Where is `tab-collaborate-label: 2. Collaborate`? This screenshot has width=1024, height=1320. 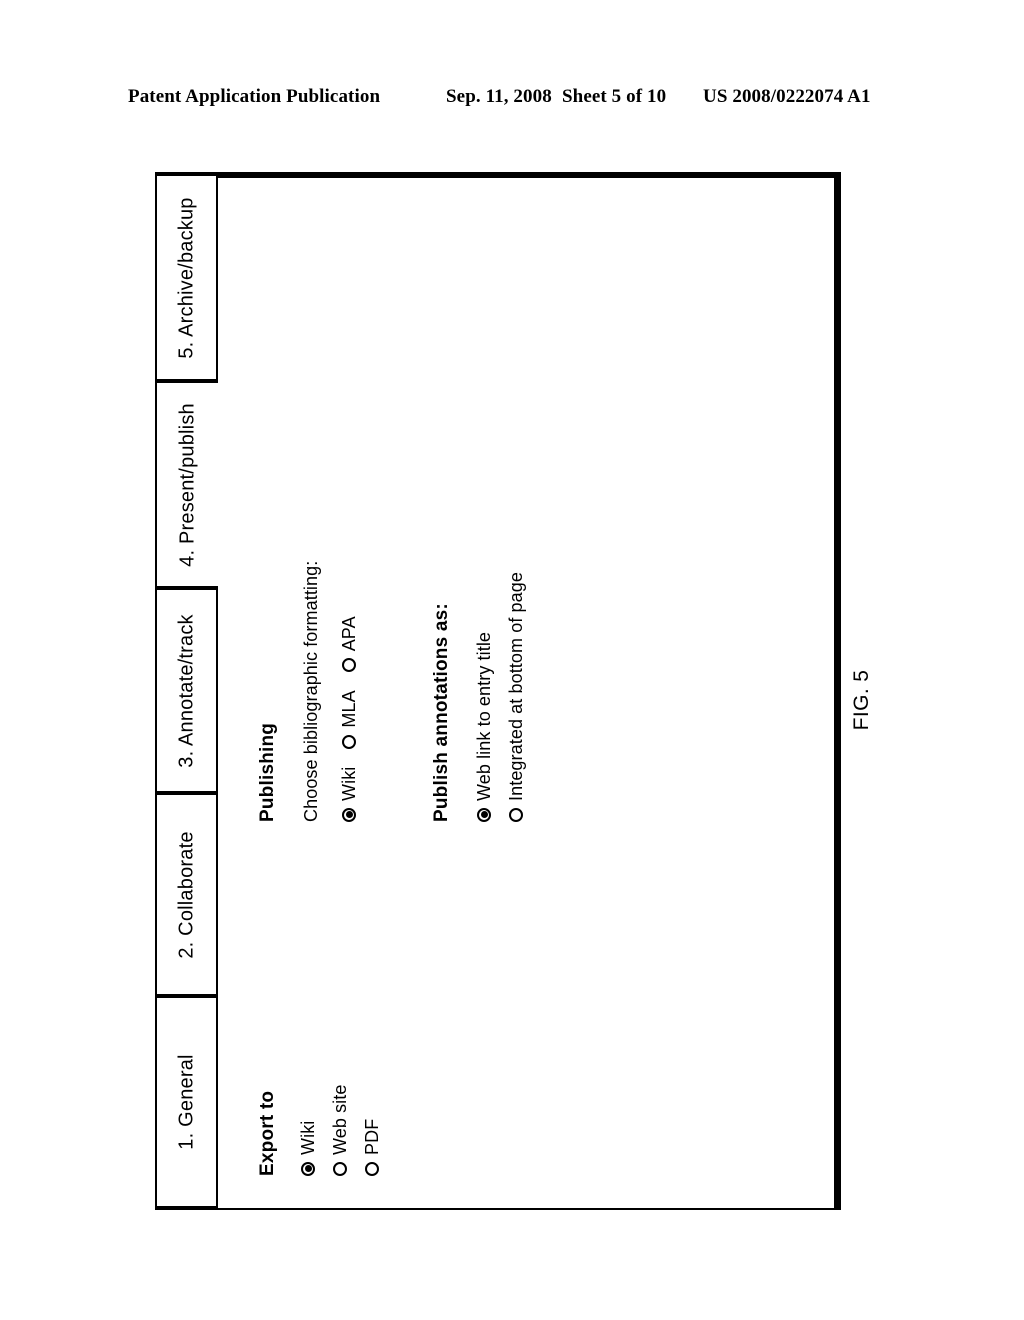 tab-collaborate-label: 2. Collaborate is located at coordinates (186, 894).